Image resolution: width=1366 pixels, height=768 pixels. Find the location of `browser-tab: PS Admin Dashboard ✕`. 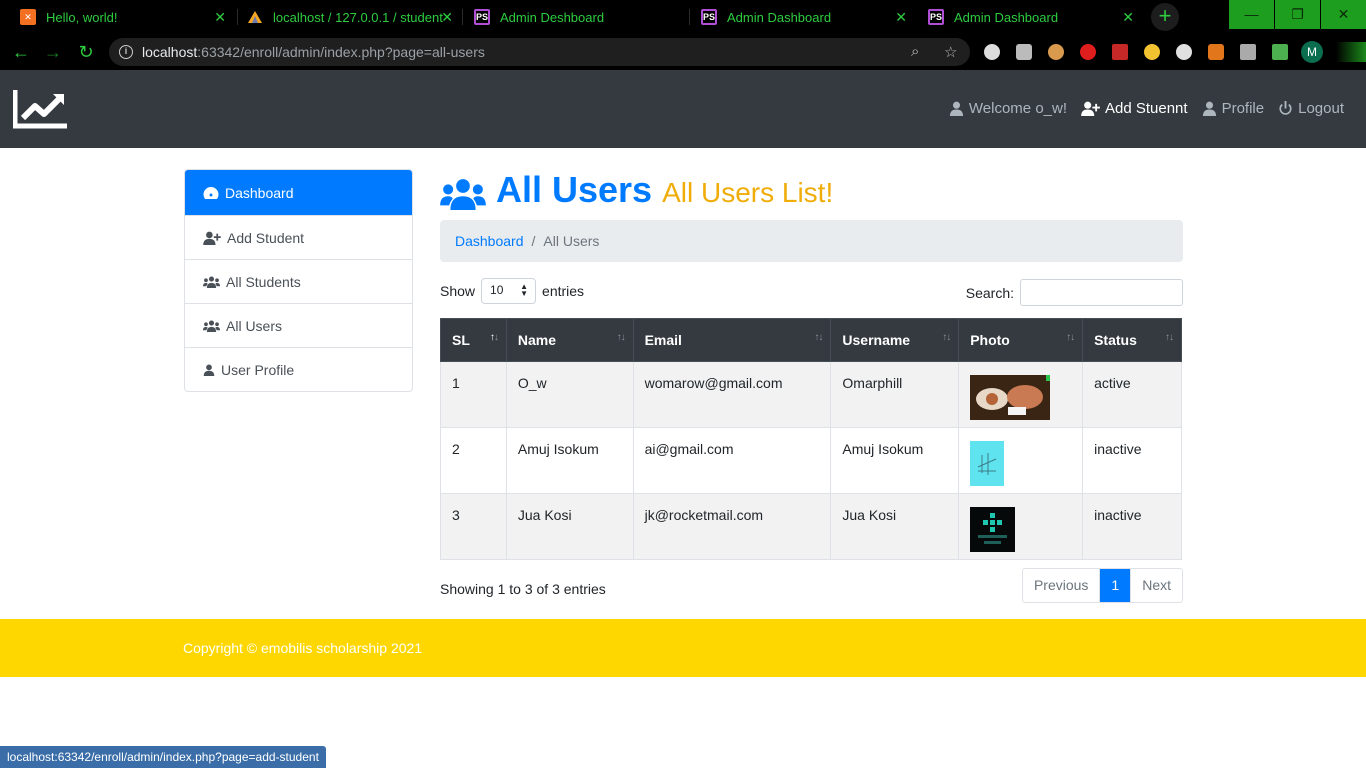

browser-tab: PS Admin Dashboard ✕ is located at coordinates (810, 17).